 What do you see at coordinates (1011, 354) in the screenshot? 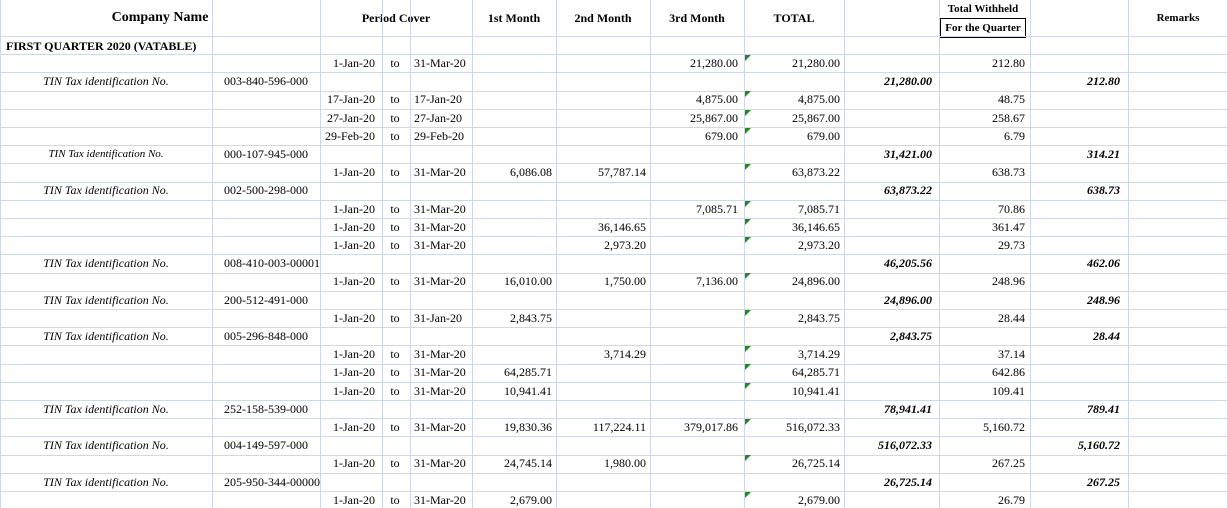
I see `withheld-cell: 37.14` at bounding box center [1011, 354].